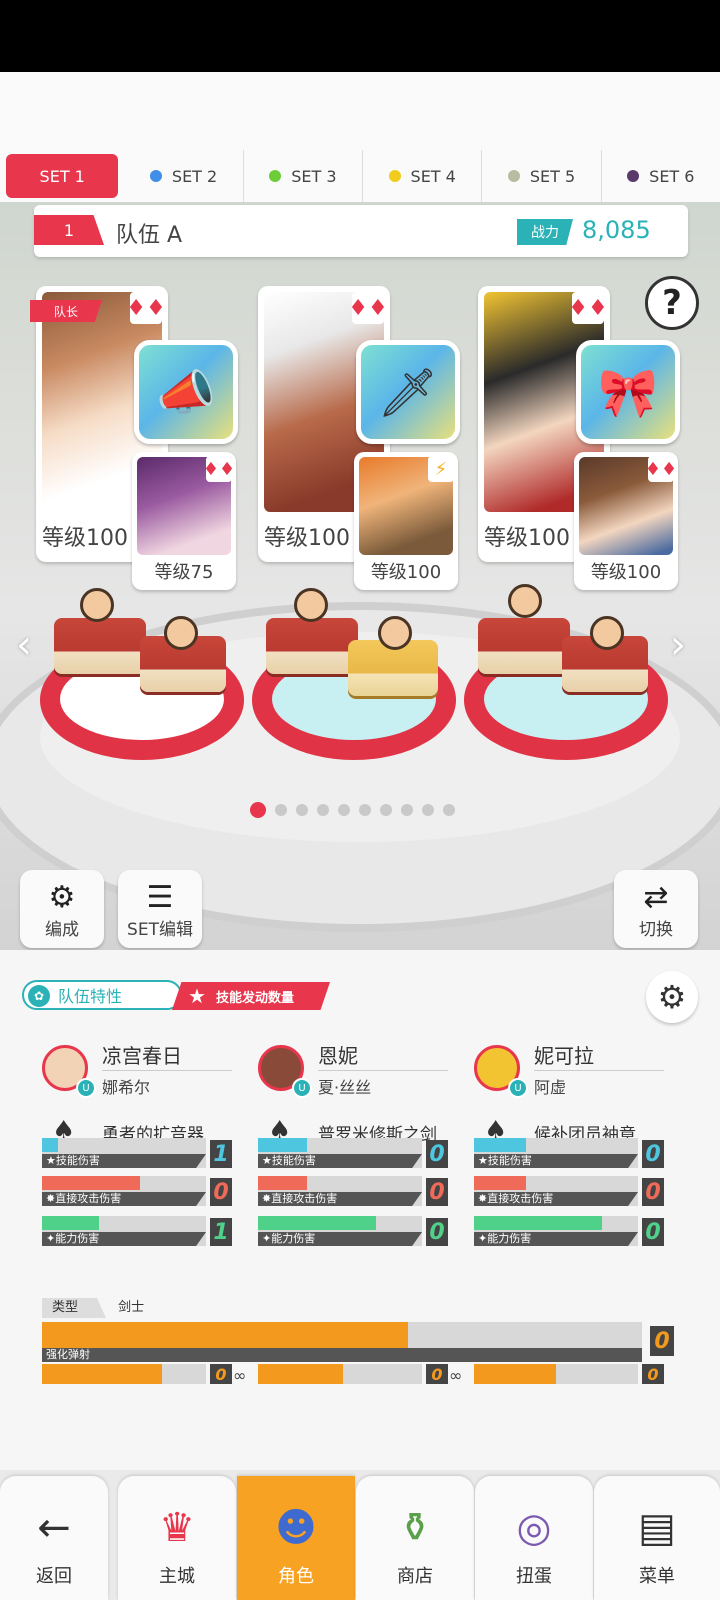  What do you see at coordinates (342, 1355) in the screenshot?
I see `enhance-label: 强化弹射` at bounding box center [342, 1355].